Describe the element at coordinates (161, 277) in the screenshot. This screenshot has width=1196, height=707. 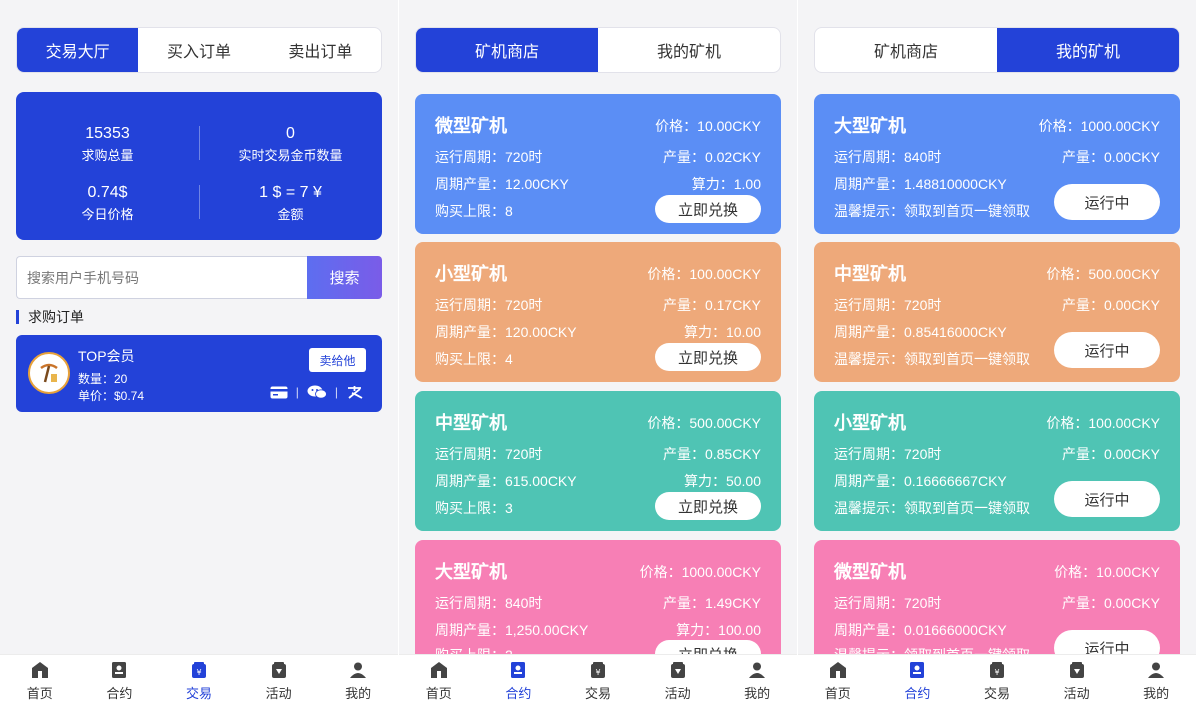
I see `phone-search-input` at that location.